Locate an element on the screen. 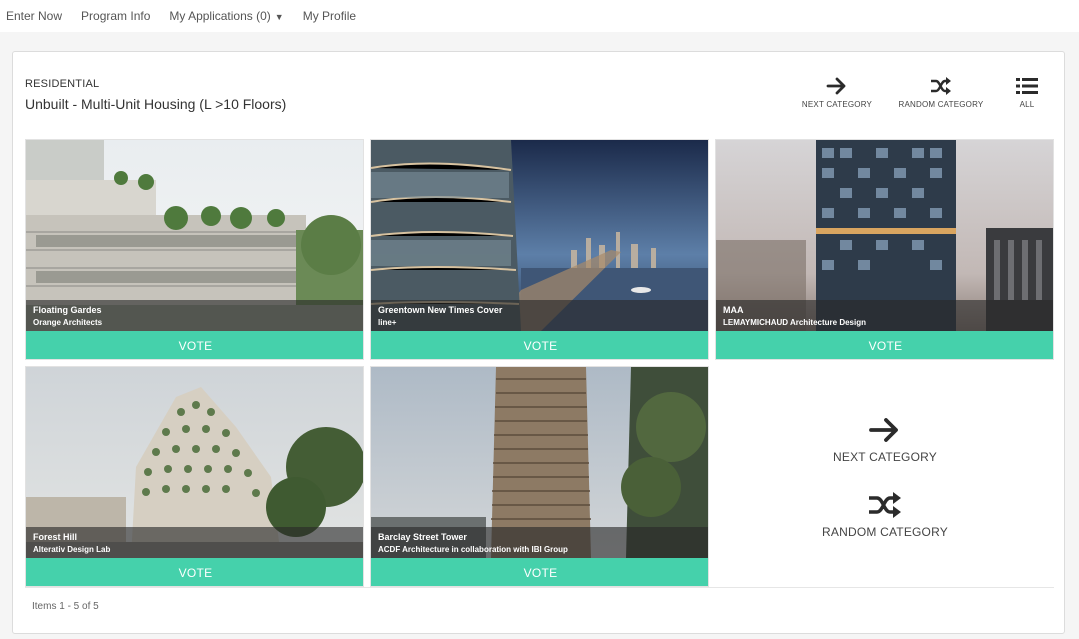 This screenshot has width=1079, height=639. footer-divider is located at coordinates (539, 587).